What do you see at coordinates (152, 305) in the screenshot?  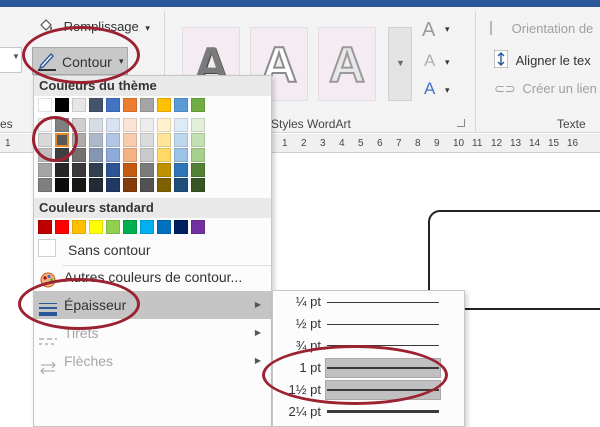 I see `epaisseur-item: Épaisseur ▶` at bounding box center [152, 305].